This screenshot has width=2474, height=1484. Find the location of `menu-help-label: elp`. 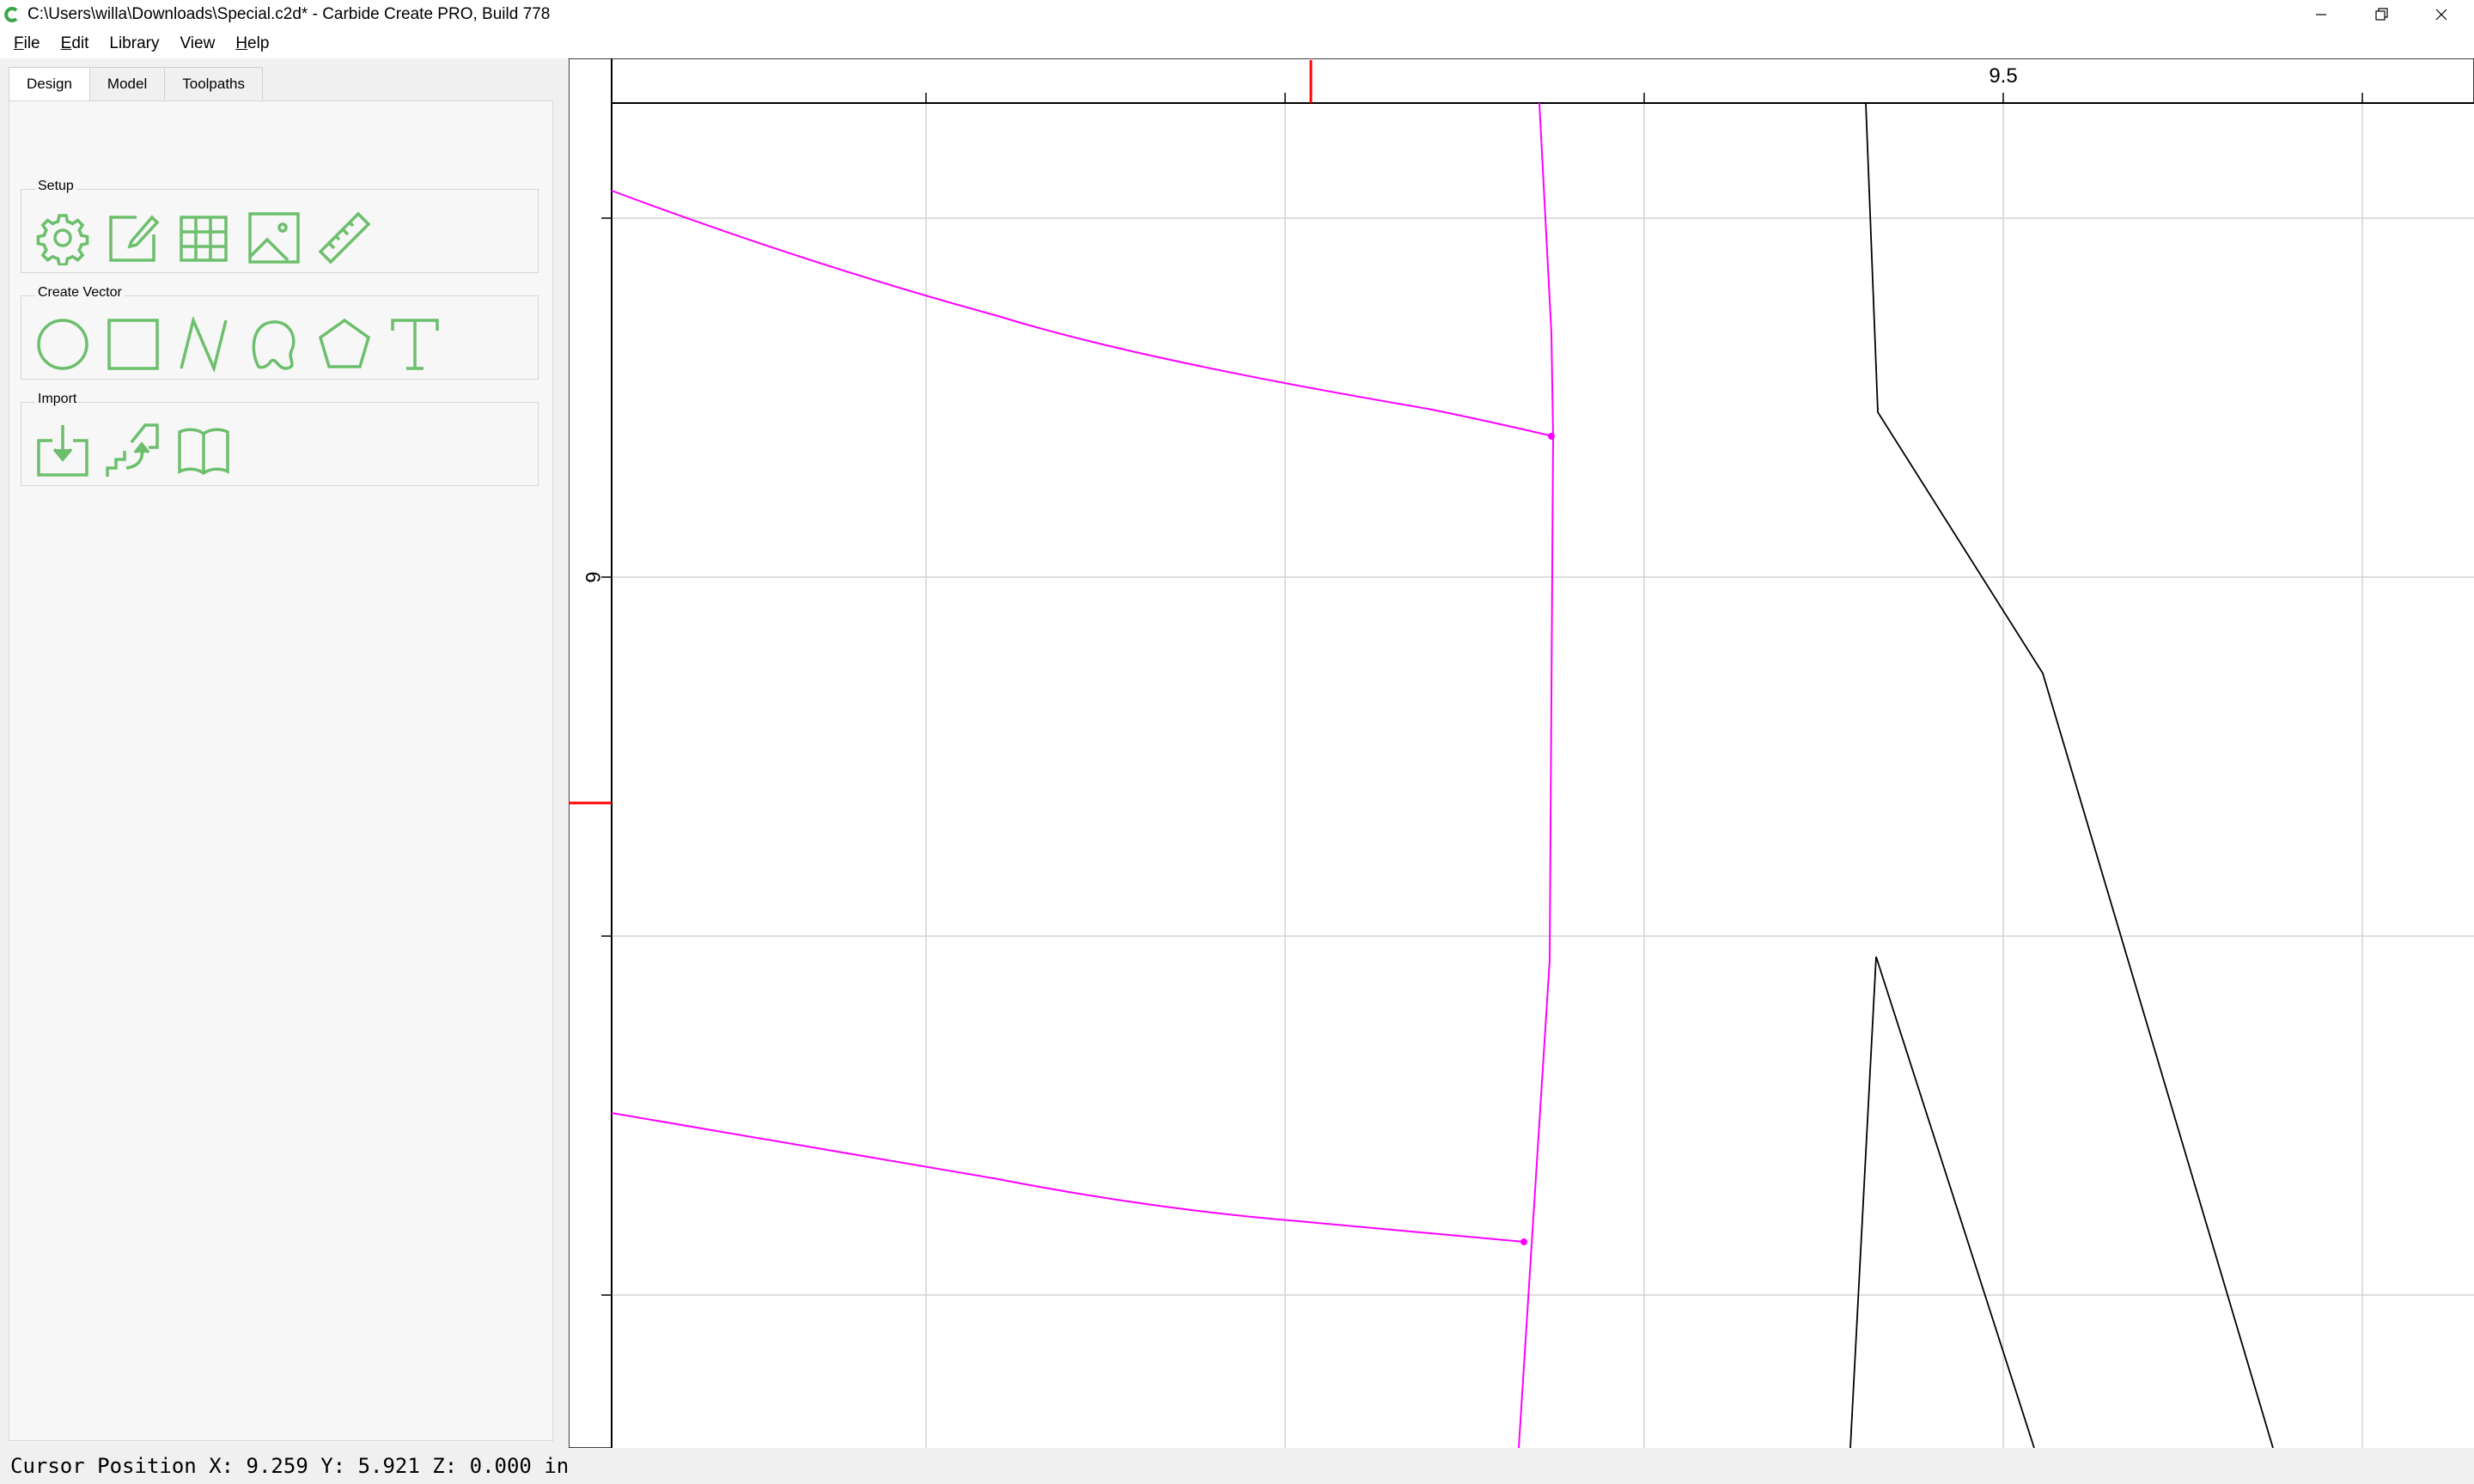

menu-help-label: elp is located at coordinates (258, 43).